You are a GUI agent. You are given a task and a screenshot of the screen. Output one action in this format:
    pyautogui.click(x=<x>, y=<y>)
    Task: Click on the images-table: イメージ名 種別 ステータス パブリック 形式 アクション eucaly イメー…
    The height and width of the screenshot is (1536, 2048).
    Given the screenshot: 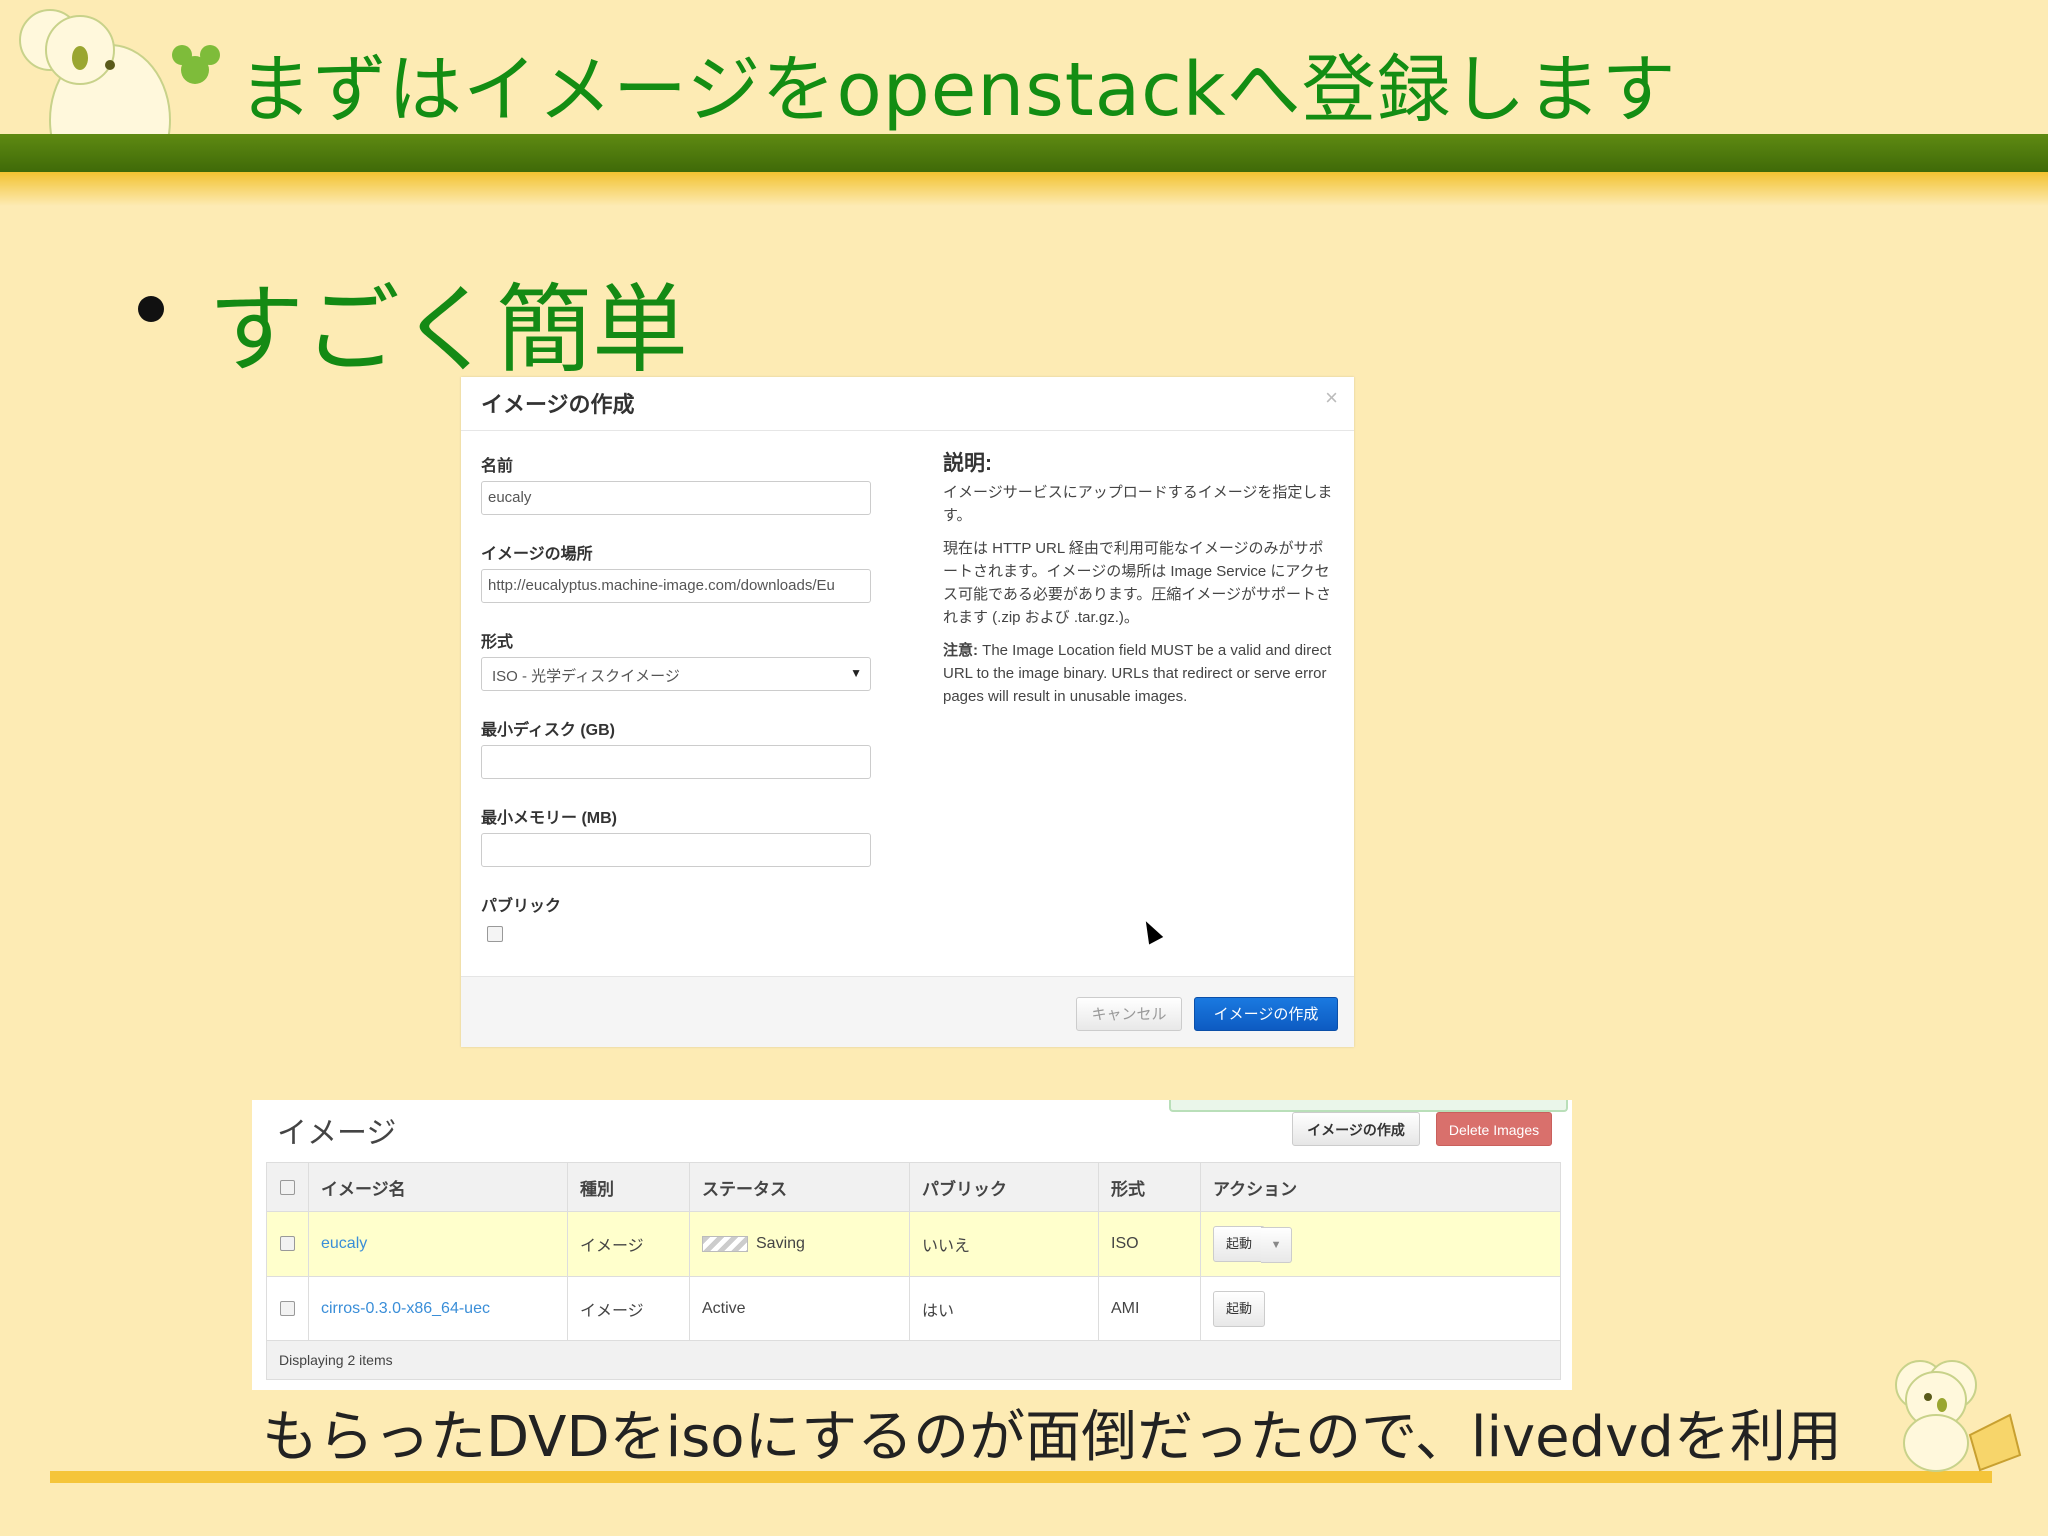 What is the action you would take?
    pyautogui.click(x=913, y=1252)
    